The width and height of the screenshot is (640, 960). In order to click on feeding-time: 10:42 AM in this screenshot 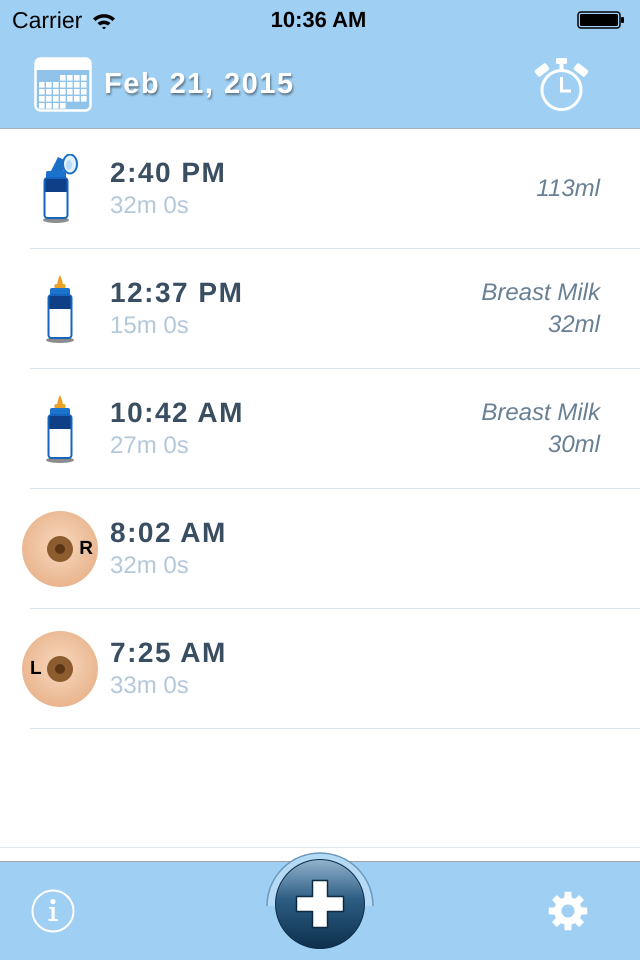, I will do `click(177, 413)`.